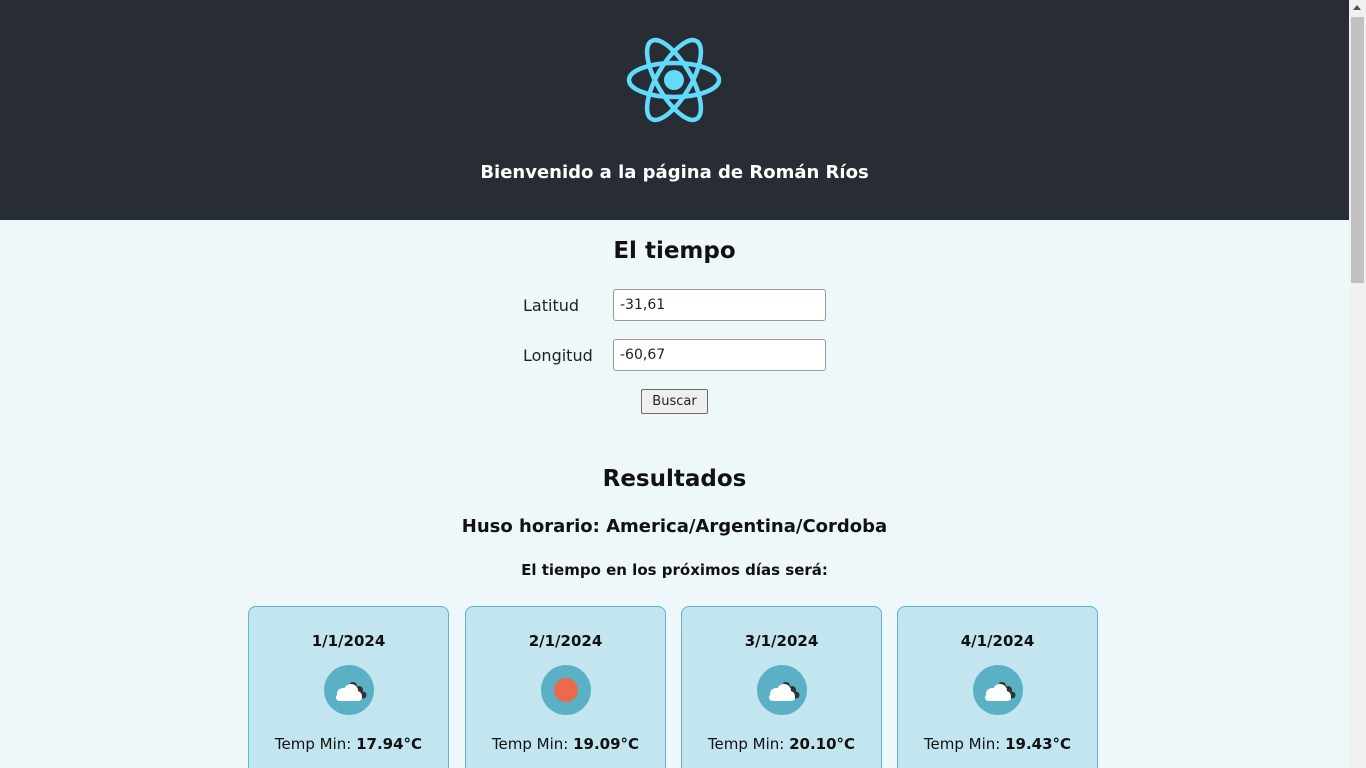 The image size is (1366, 768). I want to click on forecast-card: 4/1/2024 Temp Min: 19.43°C, so click(997, 687).